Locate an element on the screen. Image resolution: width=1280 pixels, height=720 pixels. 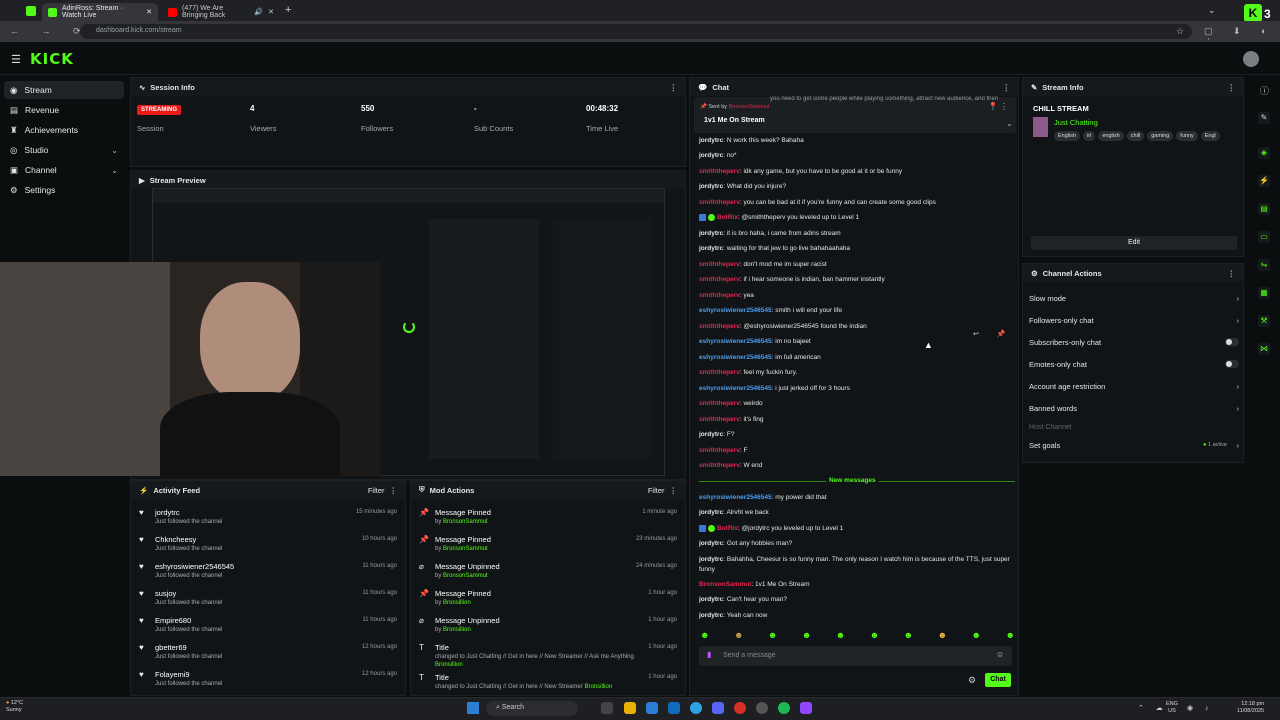
kick-extension-badge: K is located at coordinates (1253, 13).